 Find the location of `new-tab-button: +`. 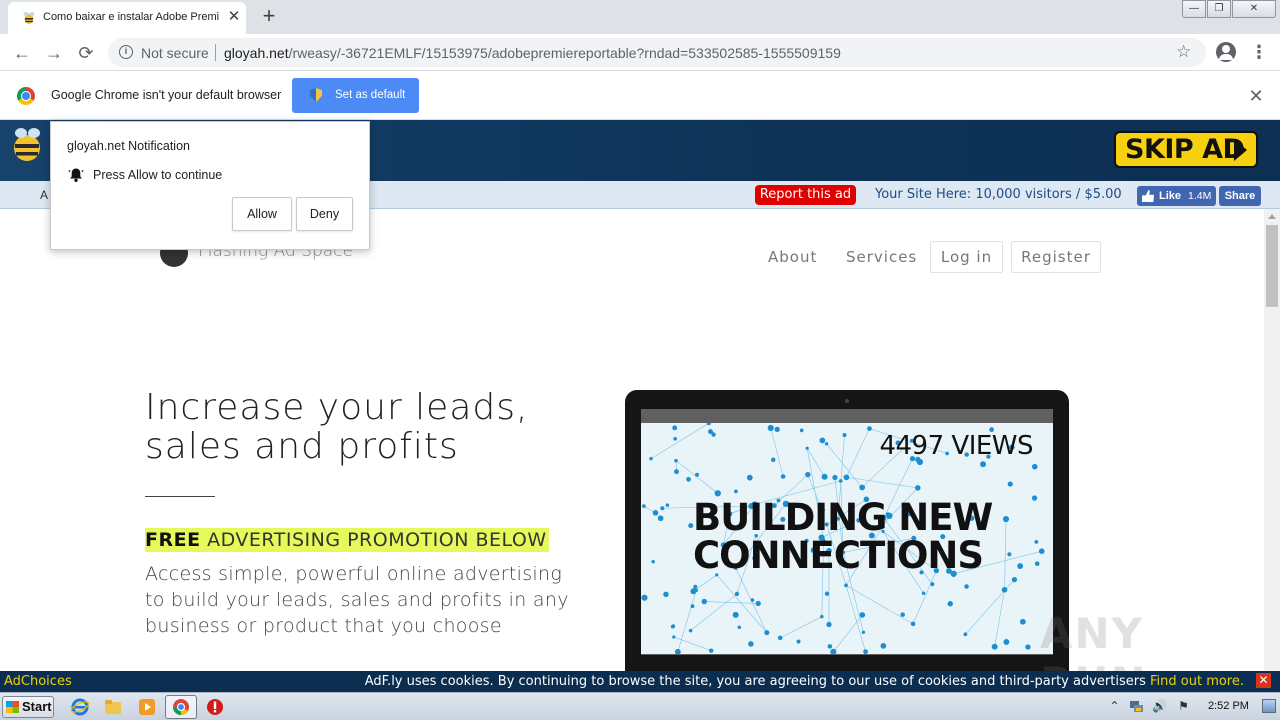

new-tab-button: + is located at coordinates (269, 16).